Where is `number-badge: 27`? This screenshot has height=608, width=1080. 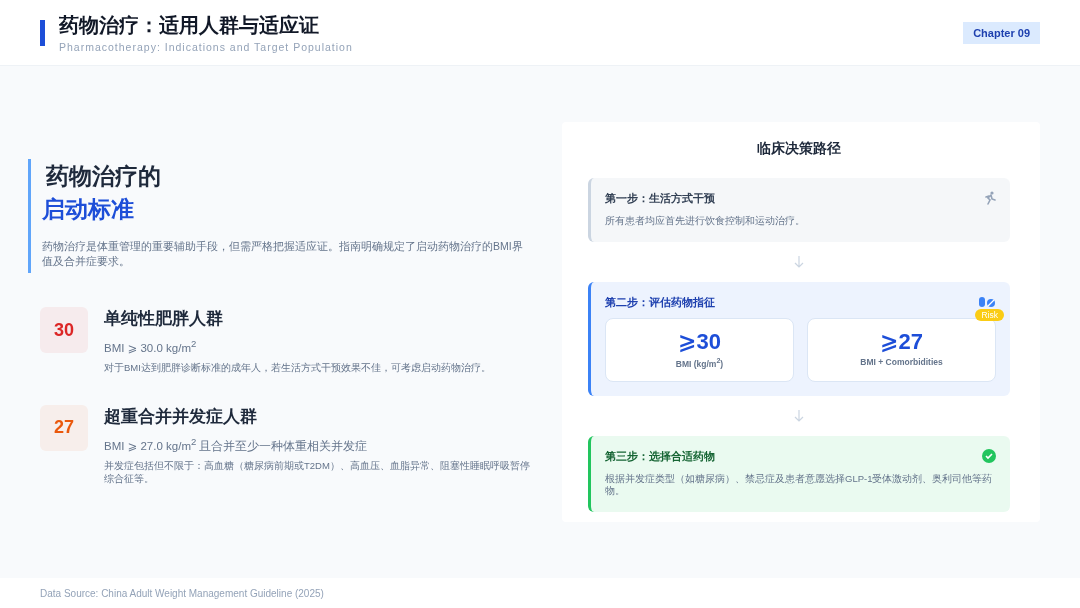 number-badge: 27 is located at coordinates (64, 427).